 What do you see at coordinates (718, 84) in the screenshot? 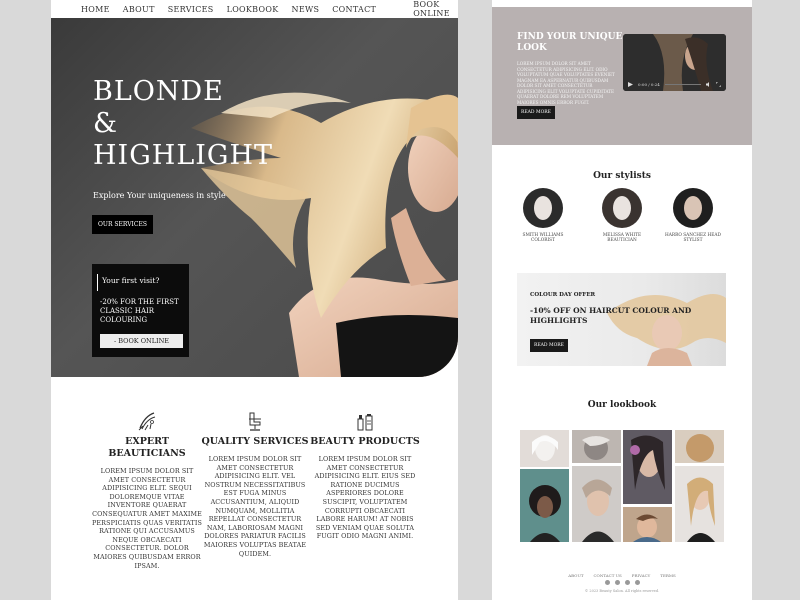
I see `fullscreen-icon` at bounding box center [718, 84].